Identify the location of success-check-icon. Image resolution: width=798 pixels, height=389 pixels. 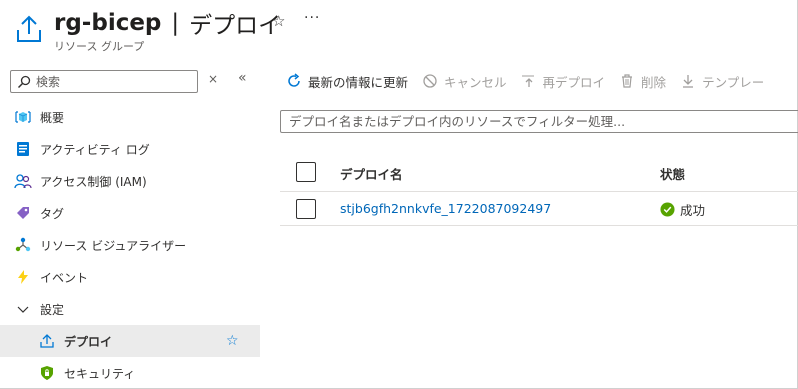
(667, 209).